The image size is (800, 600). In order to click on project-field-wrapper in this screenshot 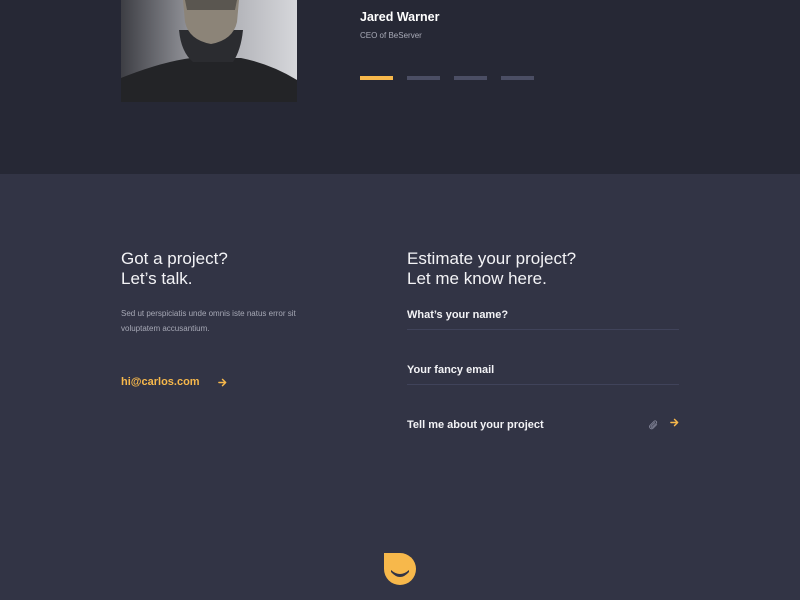, I will do `click(543, 425)`.